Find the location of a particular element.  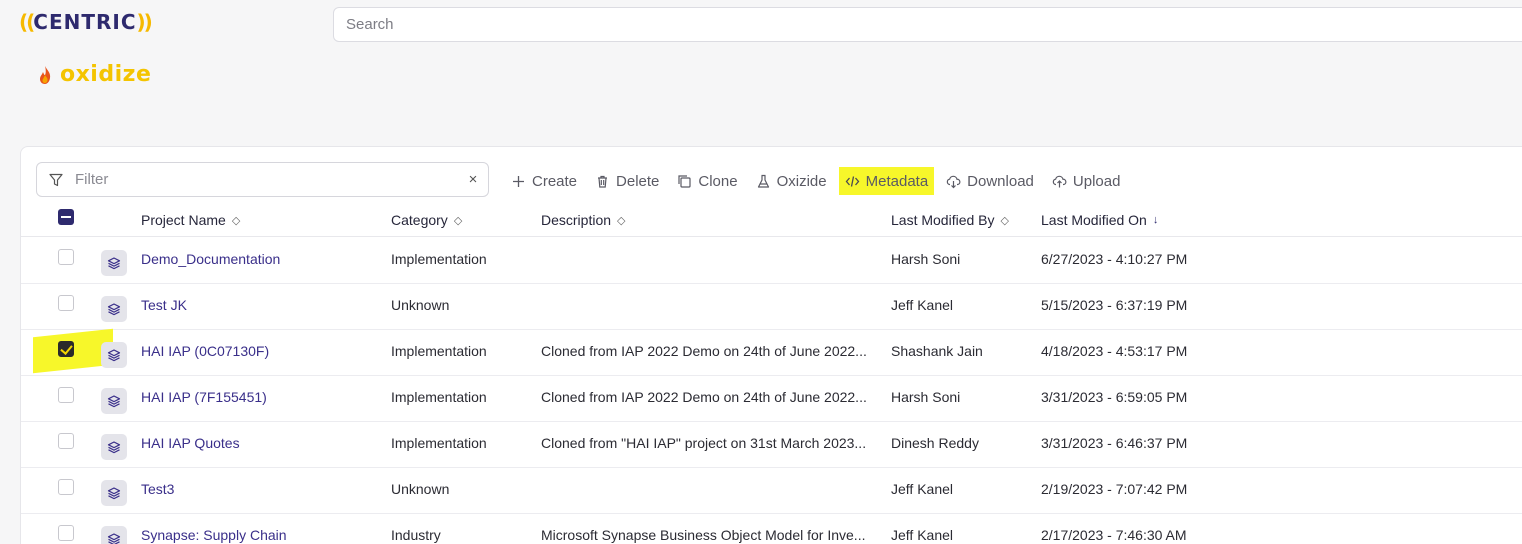

header-category: Category ◇ is located at coordinates (426, 220).